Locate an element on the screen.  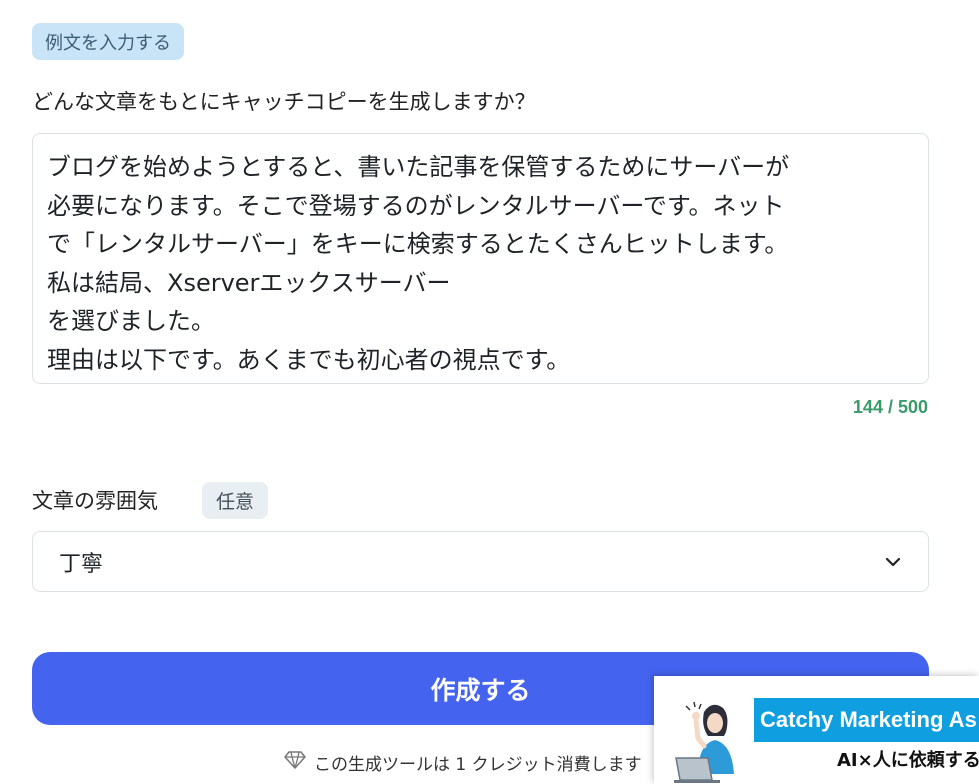
ad-subtitle: AI×人に依頼する is located at coordinates (908, 760).